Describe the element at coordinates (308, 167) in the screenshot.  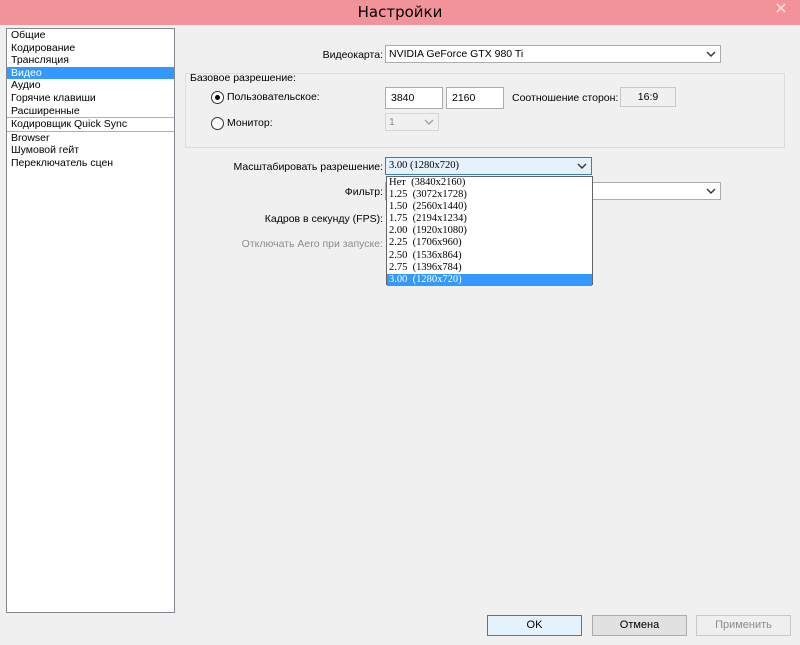
I see `downscale-label: Масштабировать разрешение:` at that location.